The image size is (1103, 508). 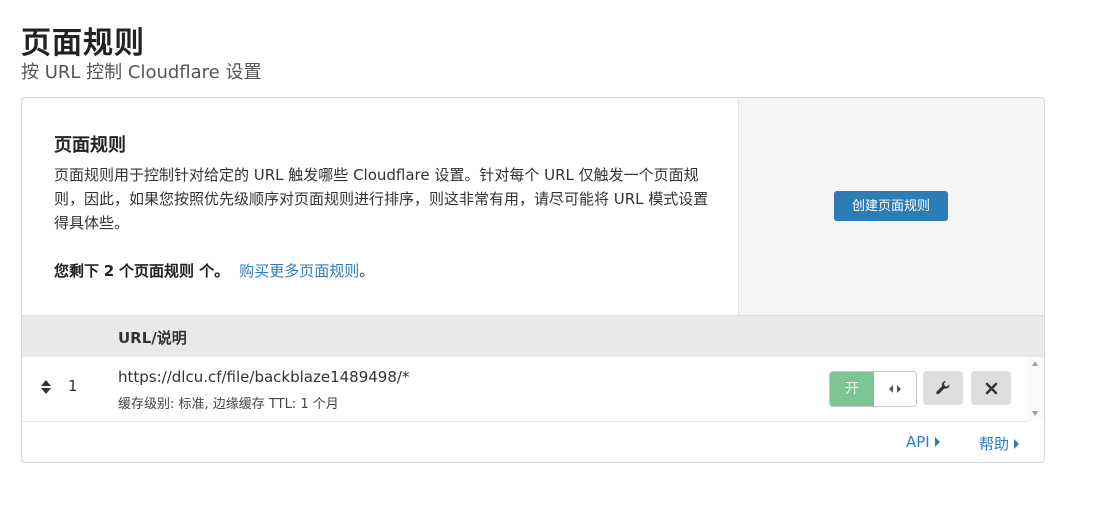 I want to click on api-link-label: API, so click(x=918, y=442).